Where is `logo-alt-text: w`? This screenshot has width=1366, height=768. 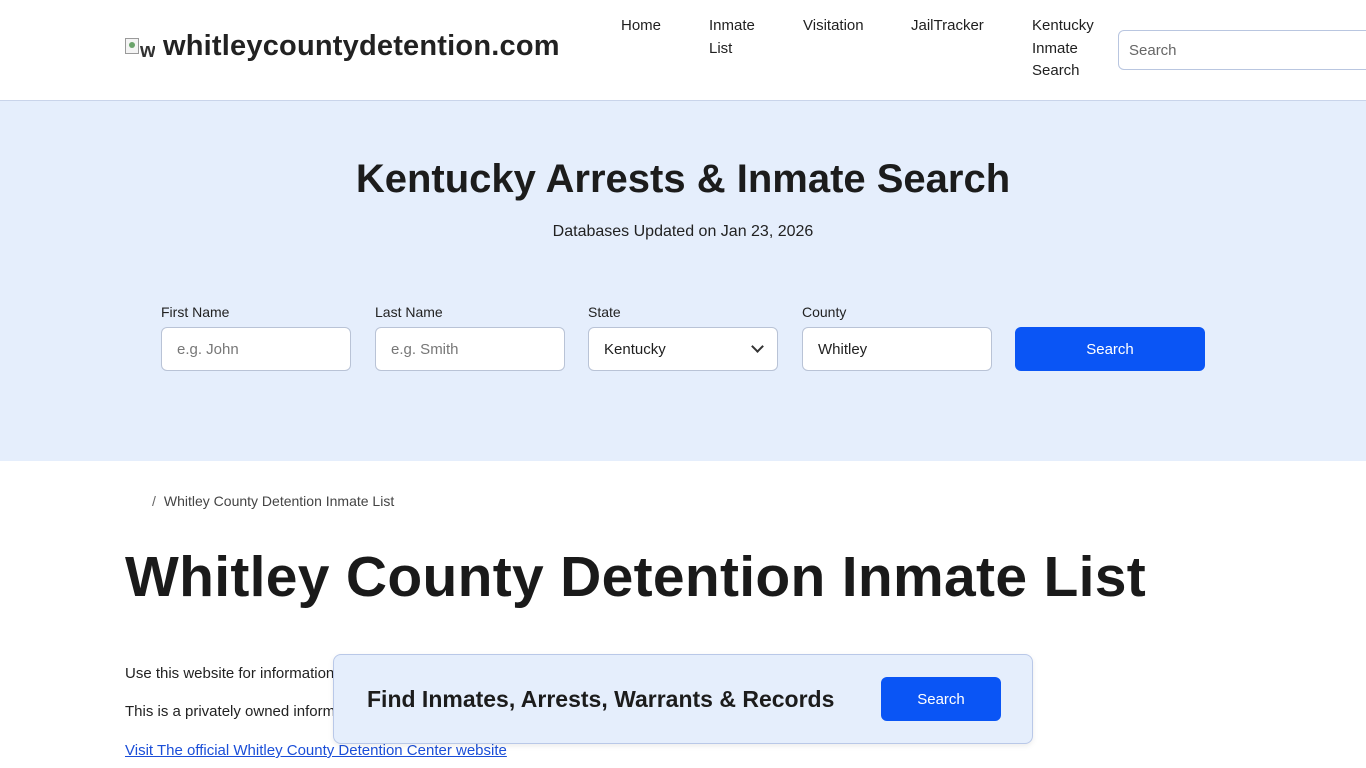
logo-alt-text: w is located at coordinates (147, 50).